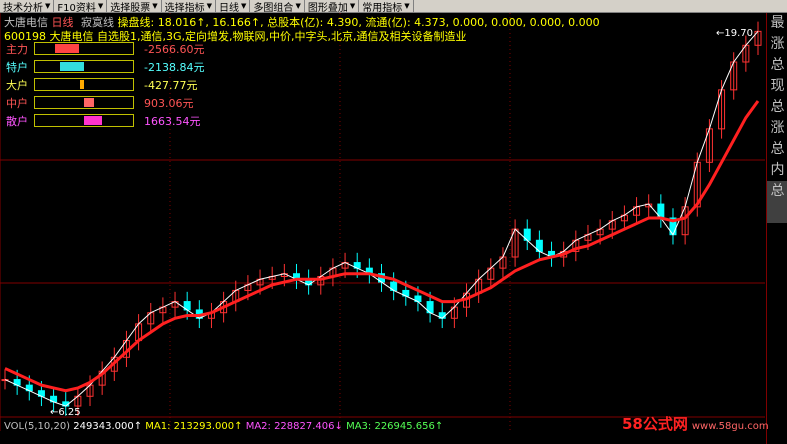 Image resolution: width=787 pixels, height=444 pixels. I want to click on fund-flow-row: 特户 -2138.84元, so click(105, 67).